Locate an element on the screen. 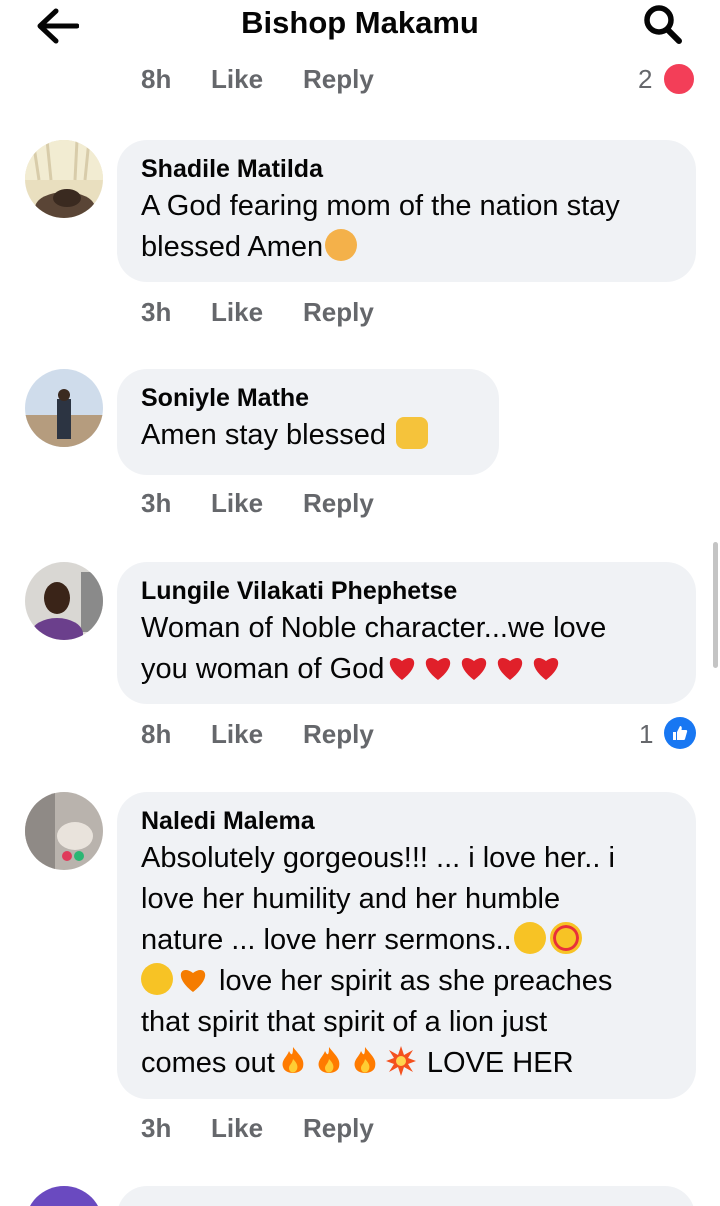 This screenshot has width=720, height=1206. comment-text-line: love her spirit as she preaches is located at coordinates (406, 981).